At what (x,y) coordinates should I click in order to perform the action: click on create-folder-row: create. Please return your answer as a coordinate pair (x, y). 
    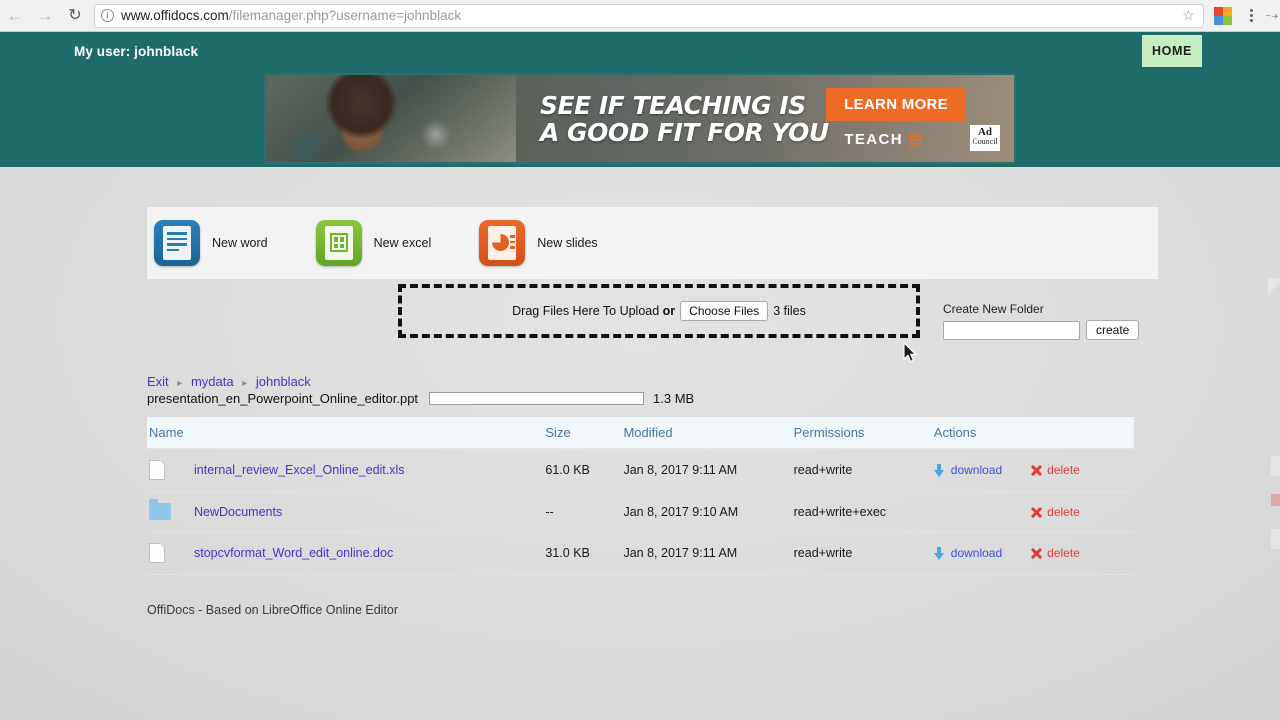
    Looking at the image, I should click on (1041, 330).